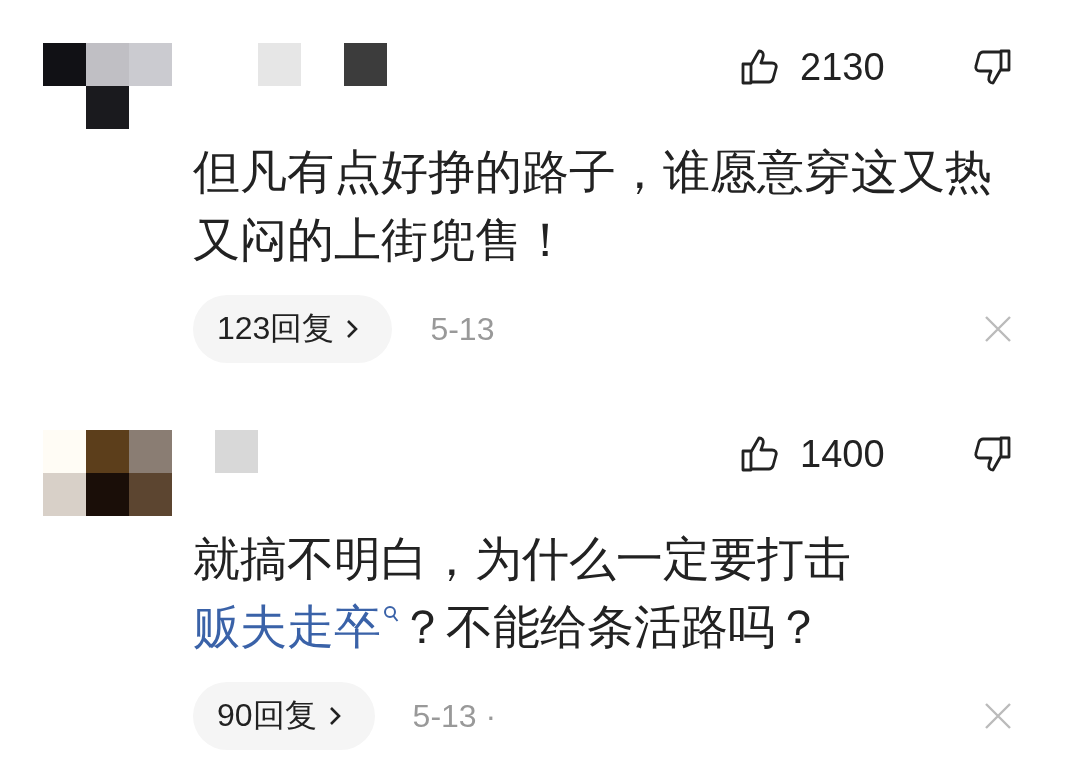 Image resolution: width=1080 pixels, height=777 pixels. Describe the element at coordinates (391, 614) in the screenshot. I see `search-icon` at that location.